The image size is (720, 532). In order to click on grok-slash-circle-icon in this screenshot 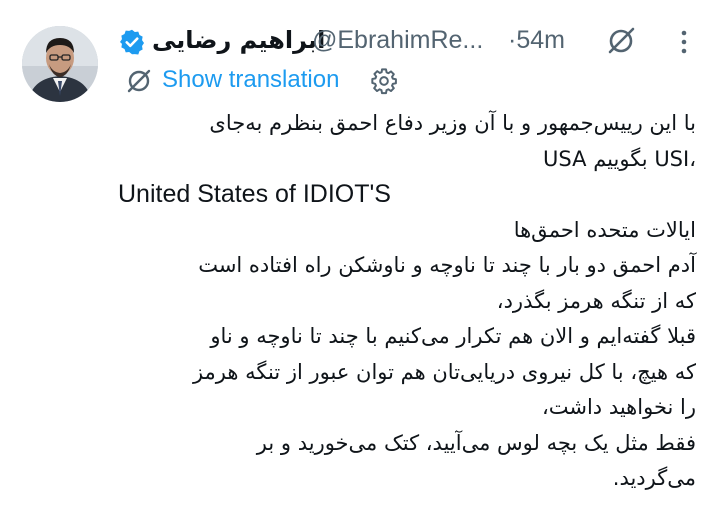, I will do `click(621, 41)`.